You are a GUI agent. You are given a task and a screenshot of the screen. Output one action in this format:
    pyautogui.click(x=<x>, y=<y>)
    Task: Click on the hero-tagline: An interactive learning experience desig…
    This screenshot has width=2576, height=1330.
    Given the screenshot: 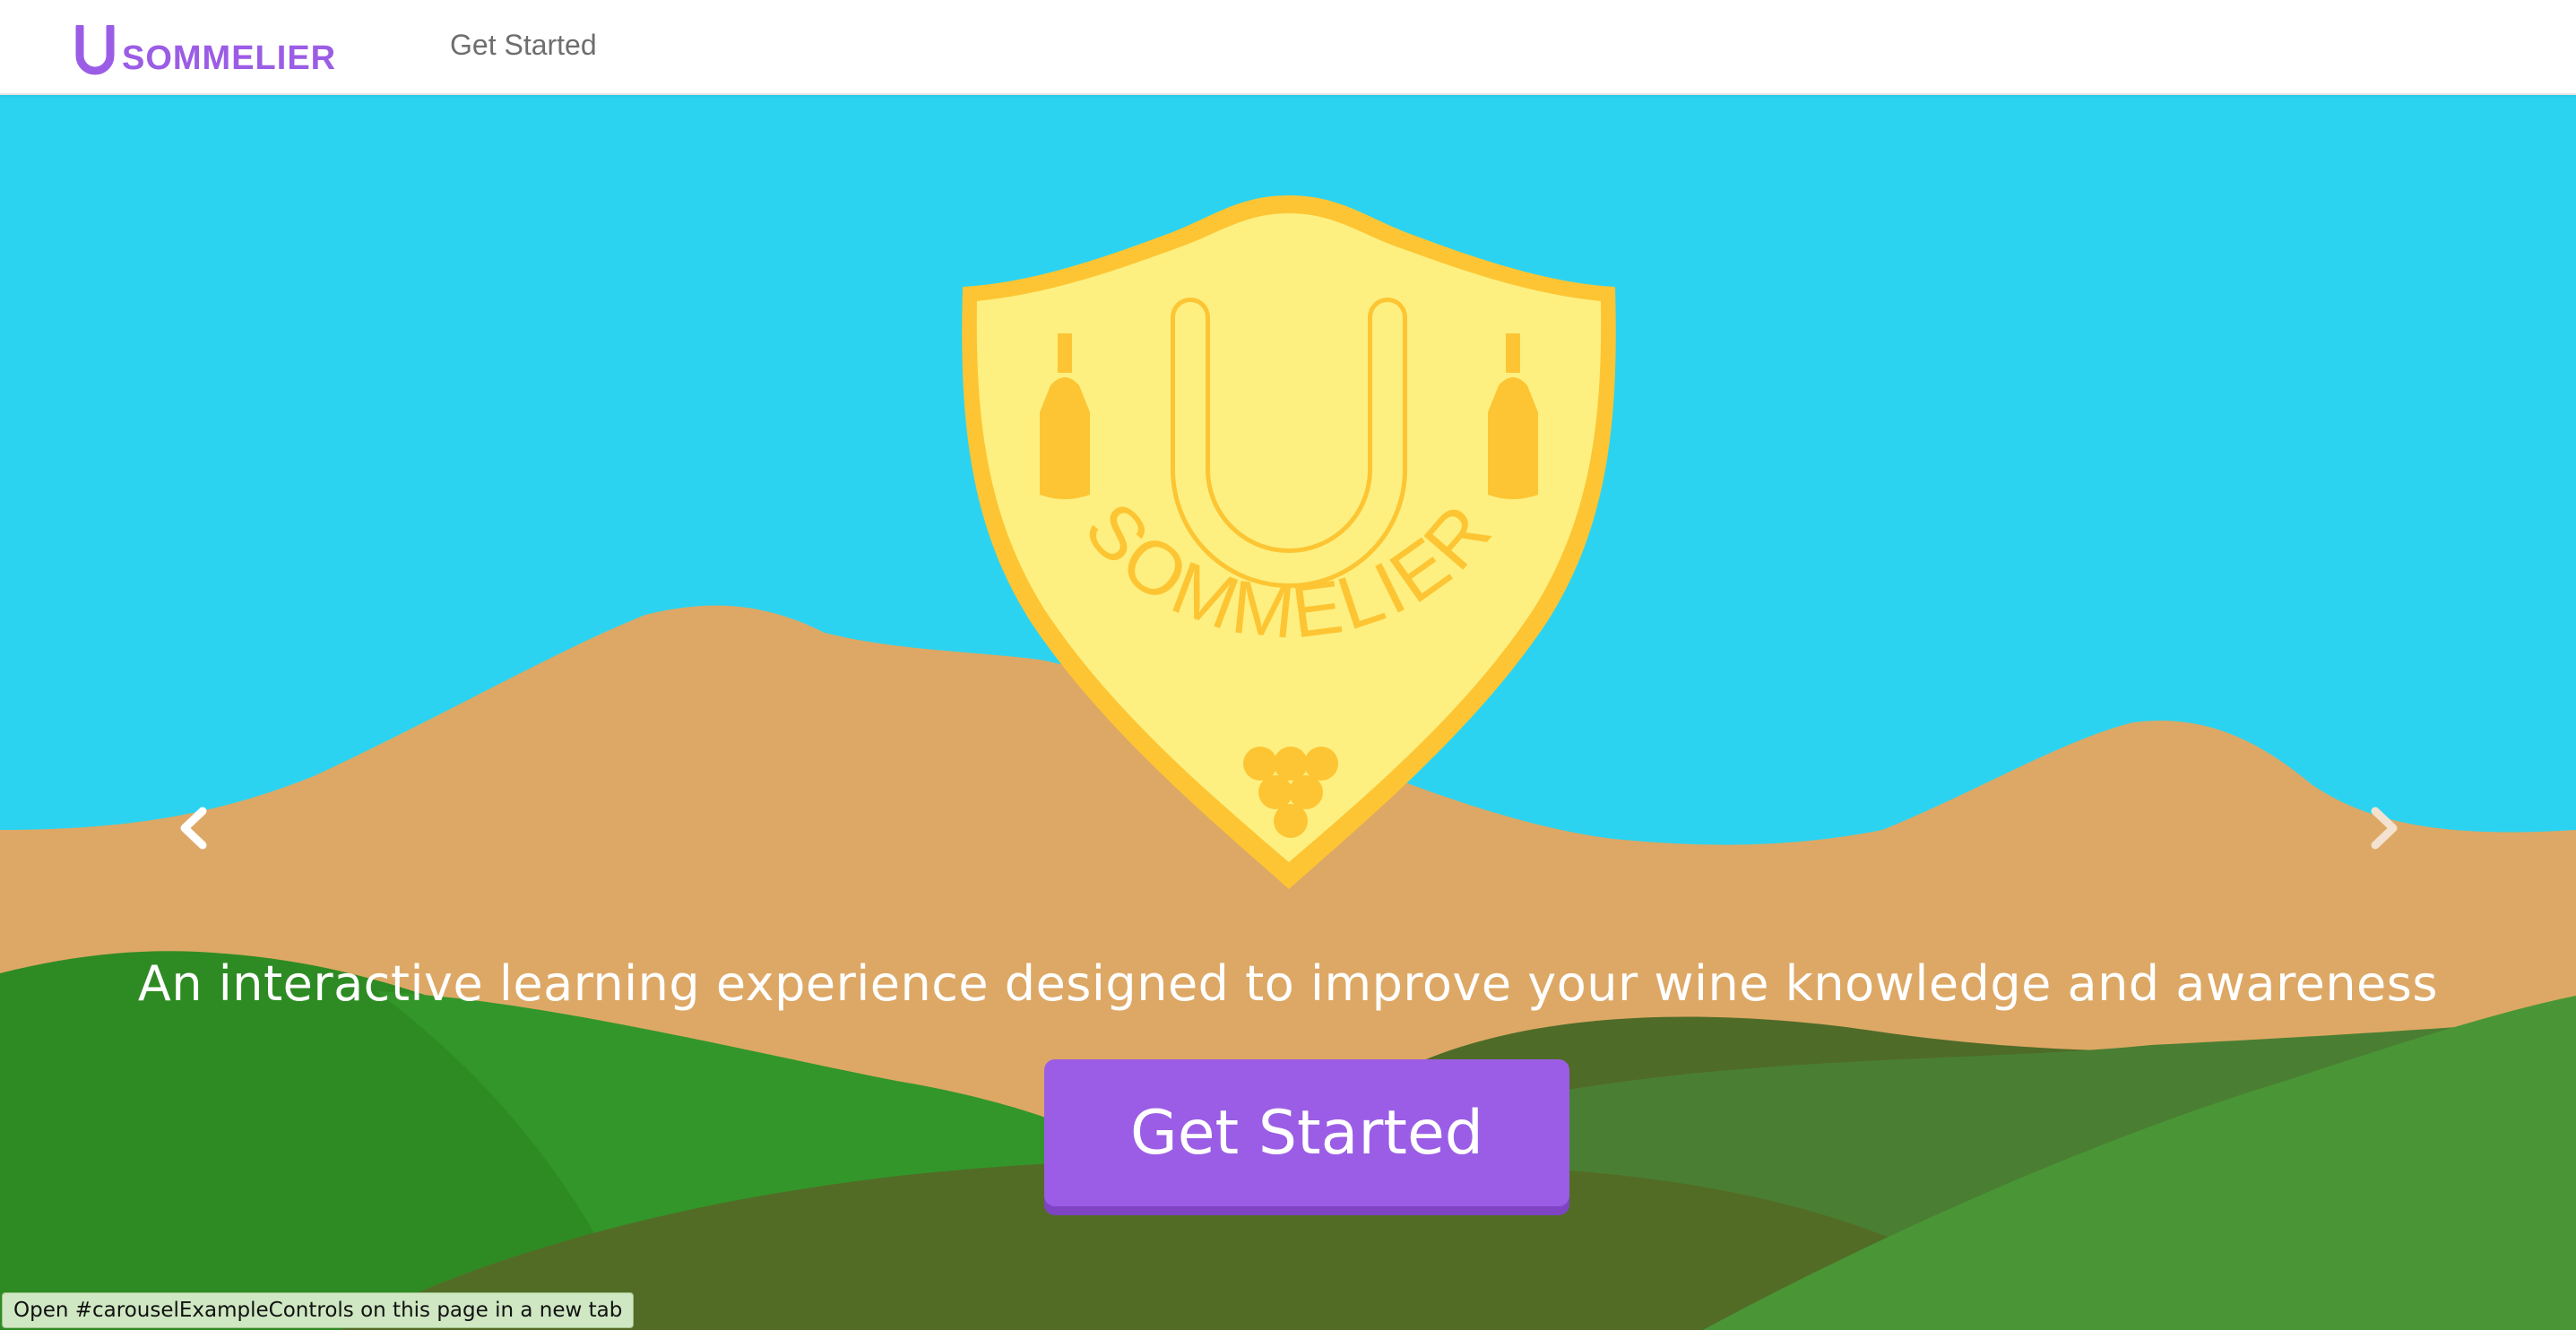 What is the action you would take?
    pyautogui.click(x=1288, y=983)
    